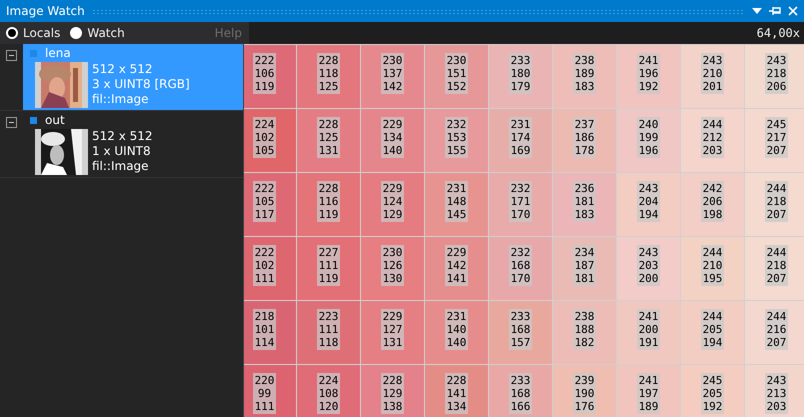 This screenshot has height=417, width=804. I want to click on image-name: out, so click(55, 120).